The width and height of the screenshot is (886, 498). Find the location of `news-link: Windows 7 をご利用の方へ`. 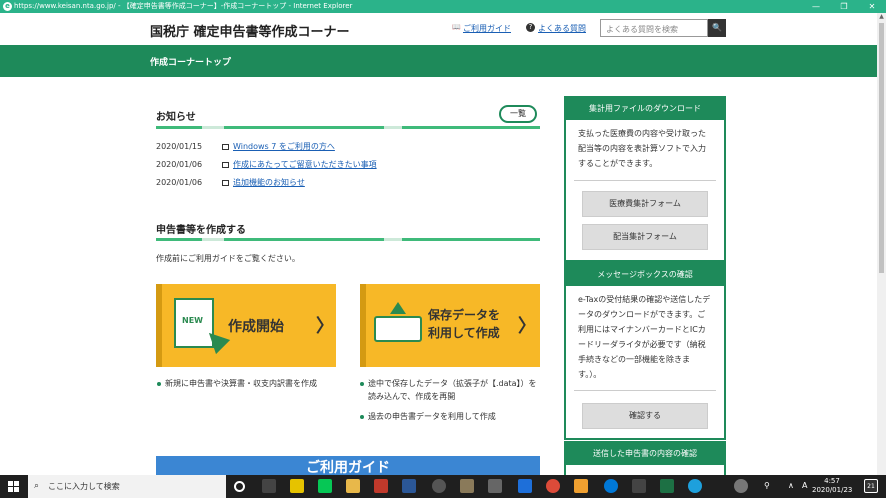

news-link: Windows 7 をご利用の方へ is located at coordinates (284, 146).